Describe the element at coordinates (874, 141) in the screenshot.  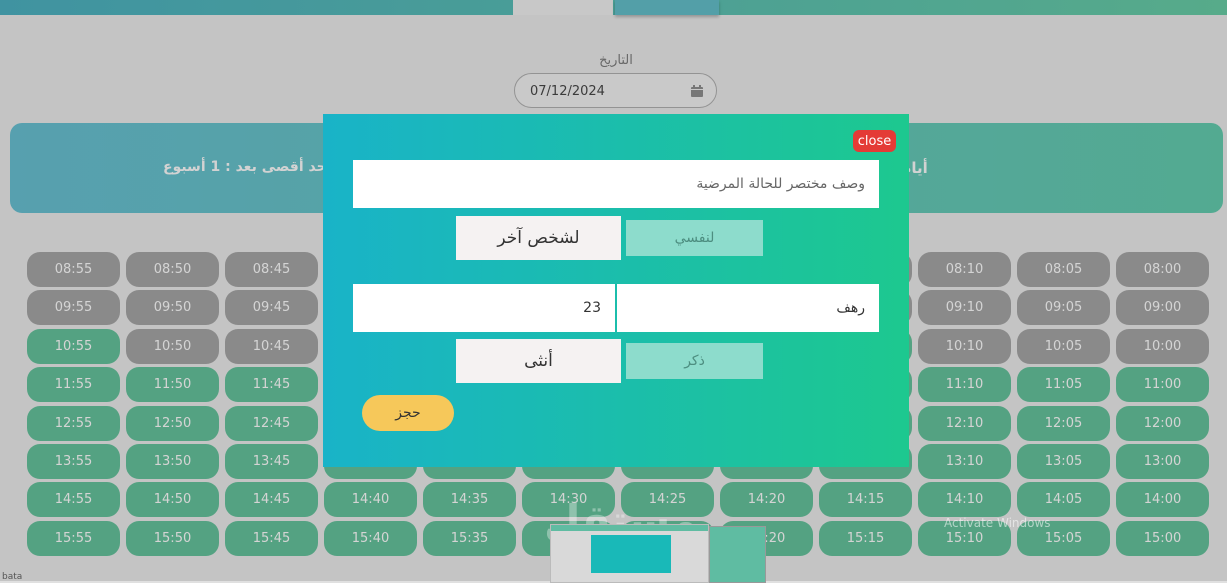
I see `close-button: close` at that location.